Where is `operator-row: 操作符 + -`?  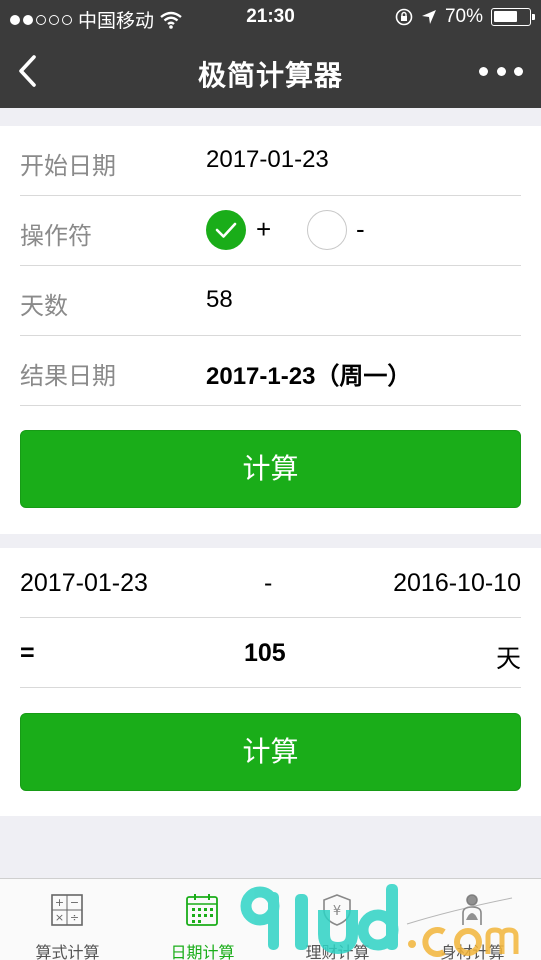 operator-row: 操作符 + - is located at coordinates (270, 231).